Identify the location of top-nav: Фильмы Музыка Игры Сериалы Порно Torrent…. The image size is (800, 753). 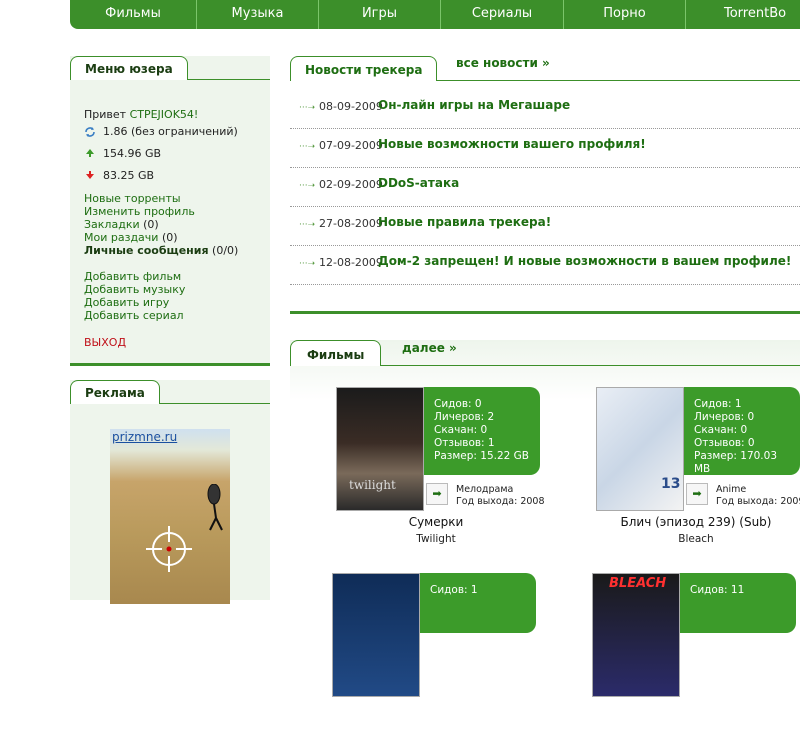
(435, 14).